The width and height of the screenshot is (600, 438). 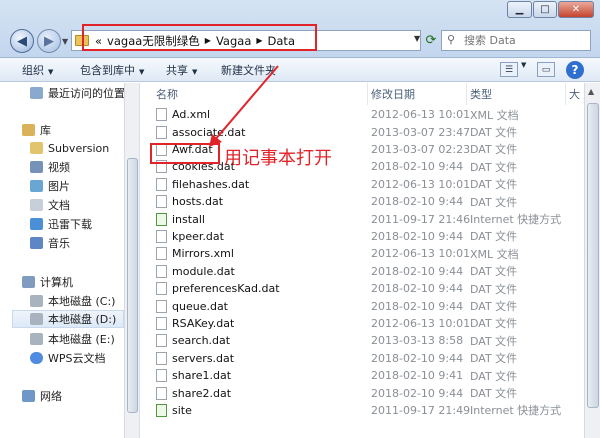 I want to click on nav-scrollbar, so click(x=131, y=260).